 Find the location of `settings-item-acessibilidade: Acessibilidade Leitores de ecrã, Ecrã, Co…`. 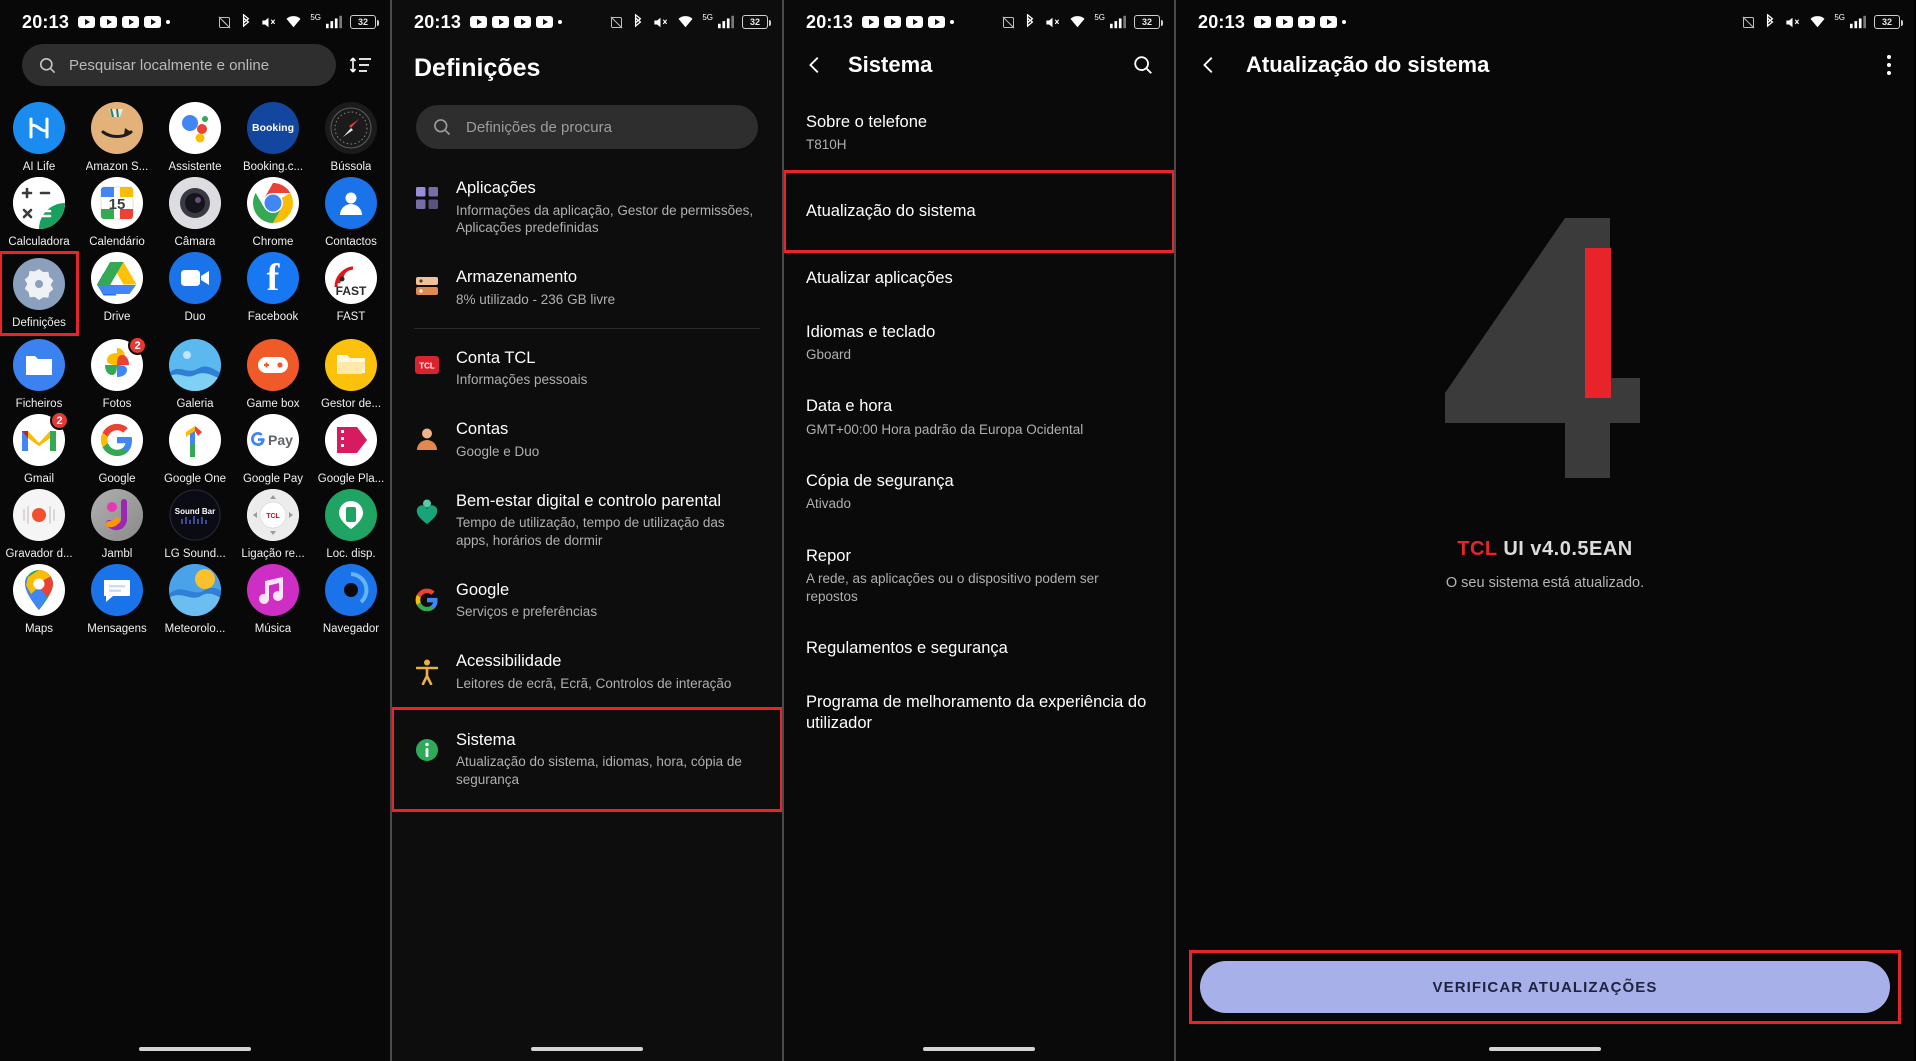

settings-item-acessibilidade: Acessibilidade Leitores de ecrã, Ecrã, Co… is located at coordinates (587, 671).